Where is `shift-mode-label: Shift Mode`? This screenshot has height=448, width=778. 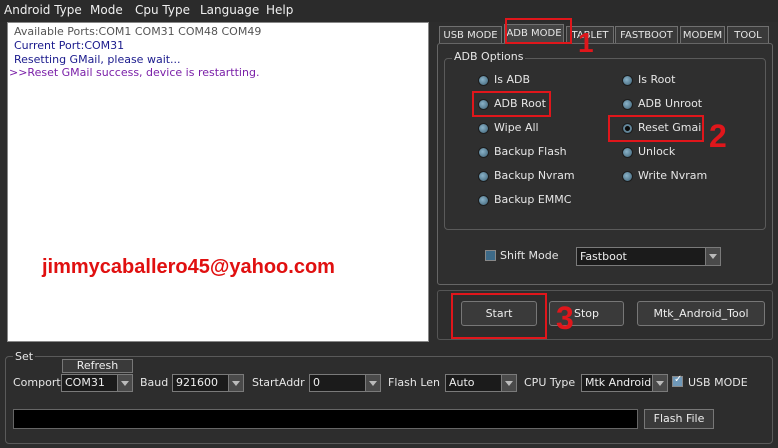
shift-mode-label: Shift Mode is located at coordinates (529, 255).